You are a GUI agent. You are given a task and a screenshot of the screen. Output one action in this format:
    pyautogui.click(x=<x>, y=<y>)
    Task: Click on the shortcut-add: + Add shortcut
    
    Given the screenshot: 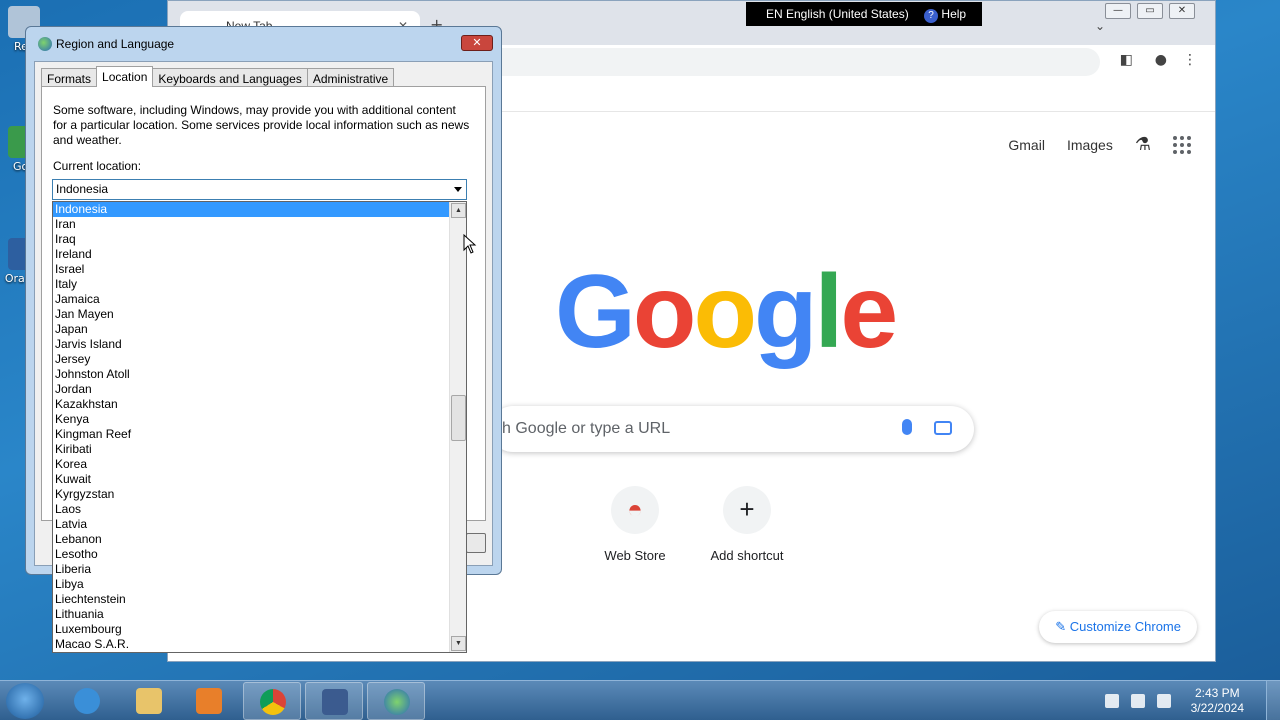 What is the action you would take?
    pyautogui.click(x=747, y=524)
    